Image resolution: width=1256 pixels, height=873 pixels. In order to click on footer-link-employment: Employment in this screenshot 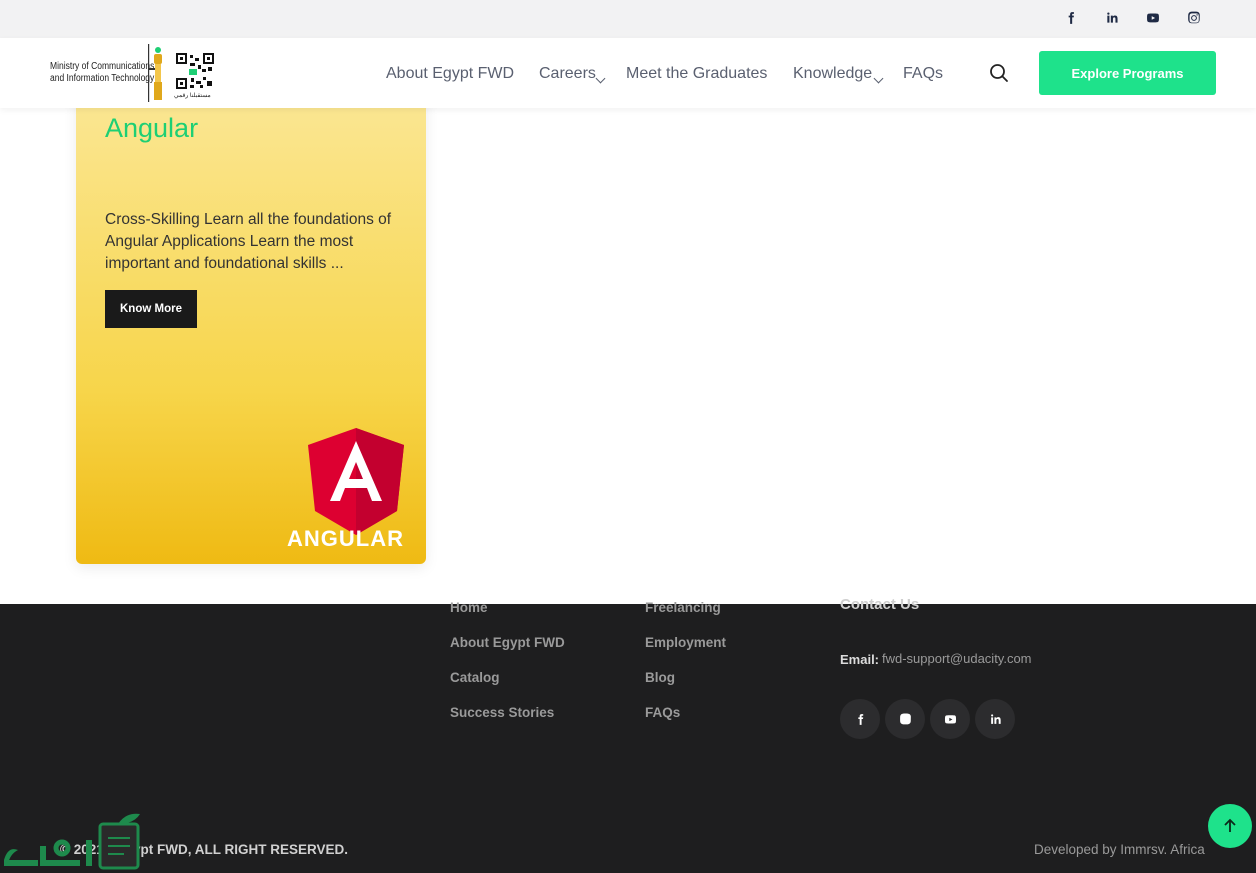, I will do `click(685, 642)`.